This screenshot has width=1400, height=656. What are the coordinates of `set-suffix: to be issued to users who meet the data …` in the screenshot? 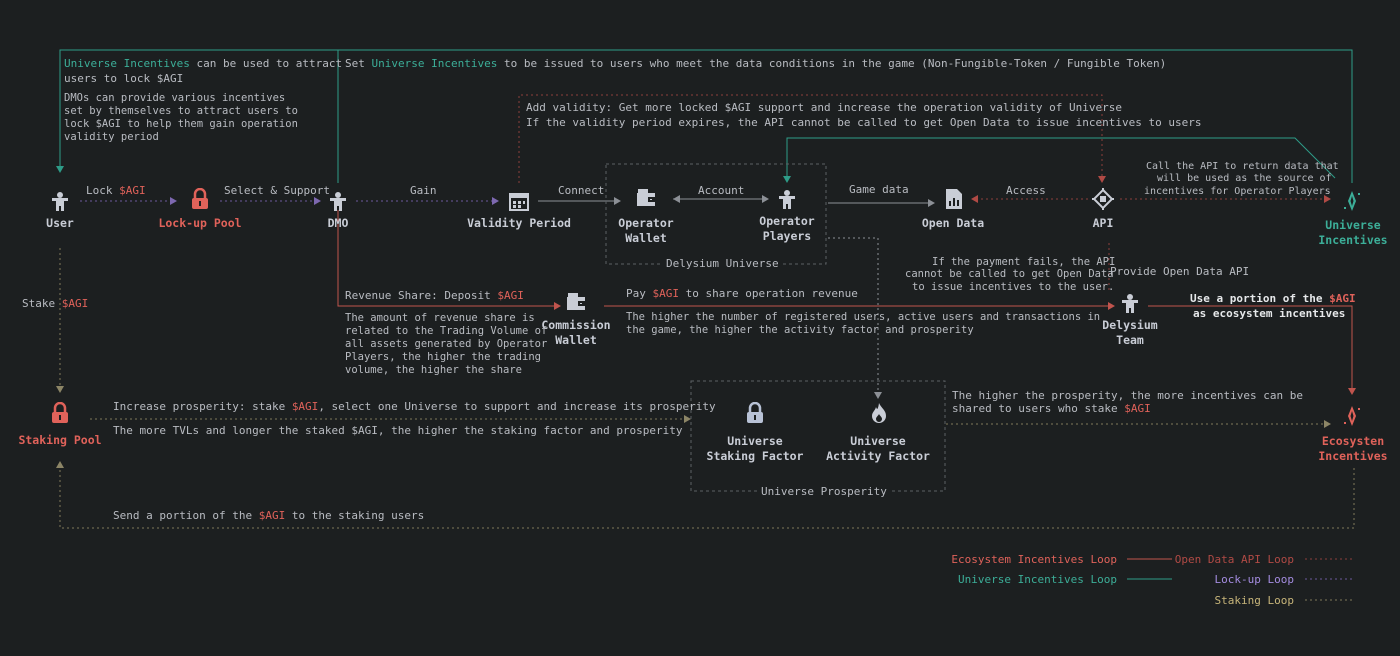 It's located at (835, 63).